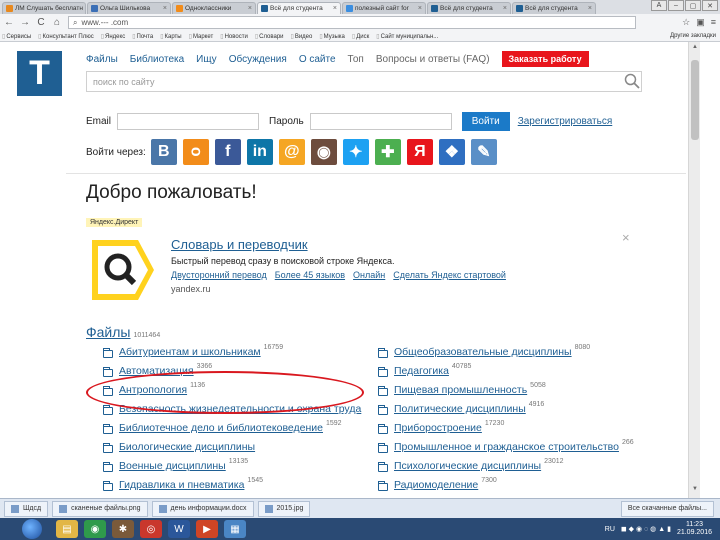 This screenshot has width=720, height=540. Describe the element at coordinates (219, 275) in the screenshot. I see `ad-link: Двусторонний перевод` at that location.